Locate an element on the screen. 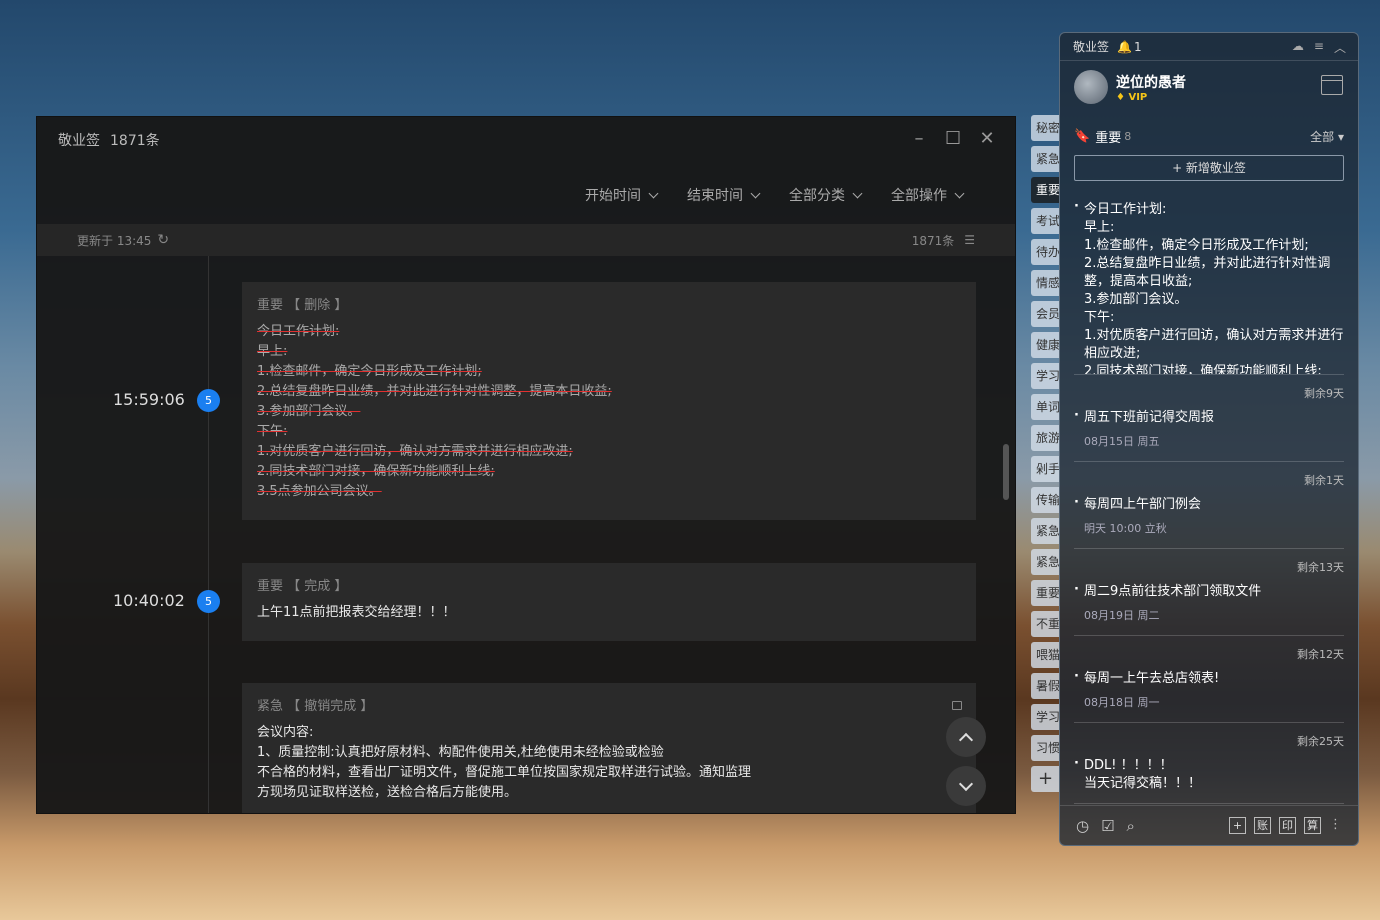  side-tab: 考试 is located at coordinates (1045, 221).